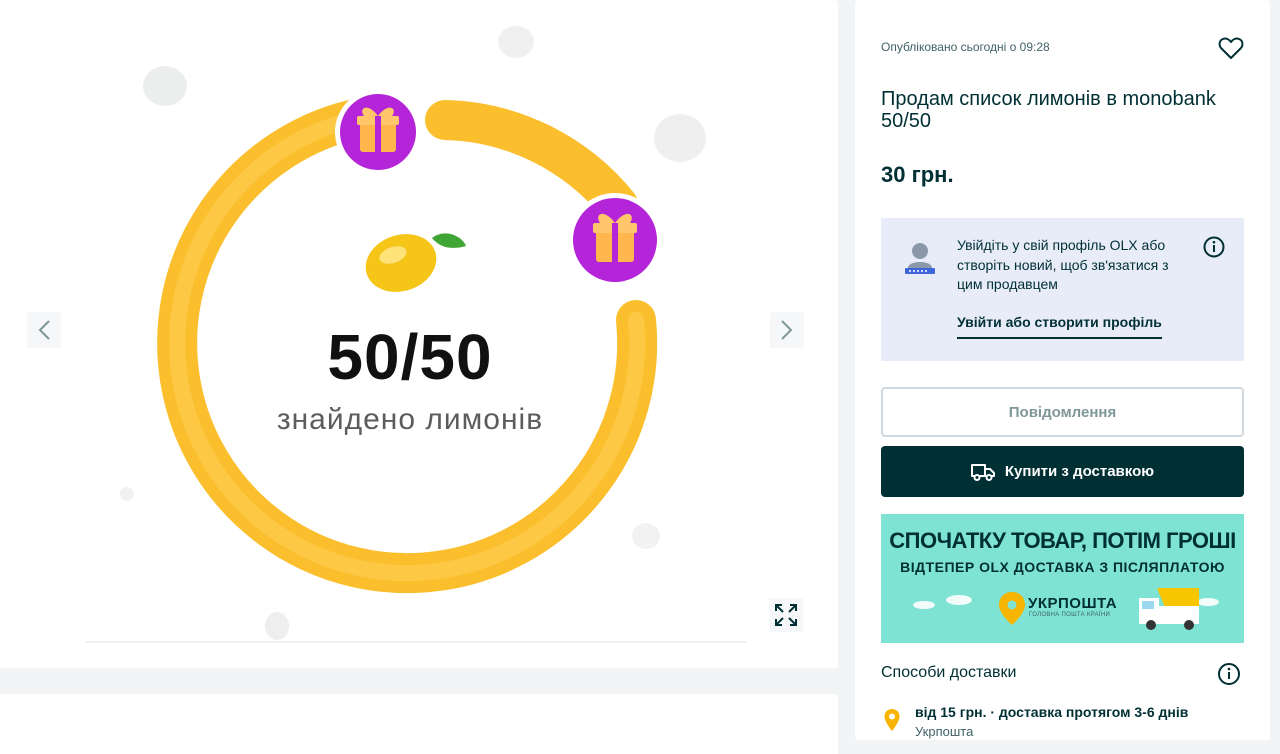  I want to click on delivery-truck-illustration, so click(1169, 609).